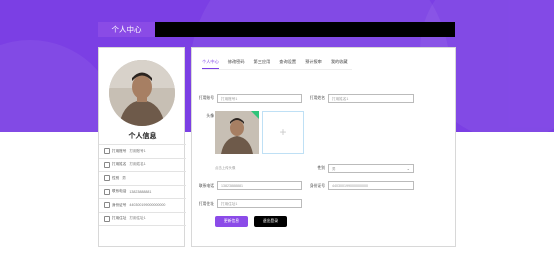 Image resolution: width=554 pixels, height=254 pixels. What do you see at coordinates (262, 64) in the screenshot?
I see `tab-third-party: 第三应用` at bounding box center [262, 64].